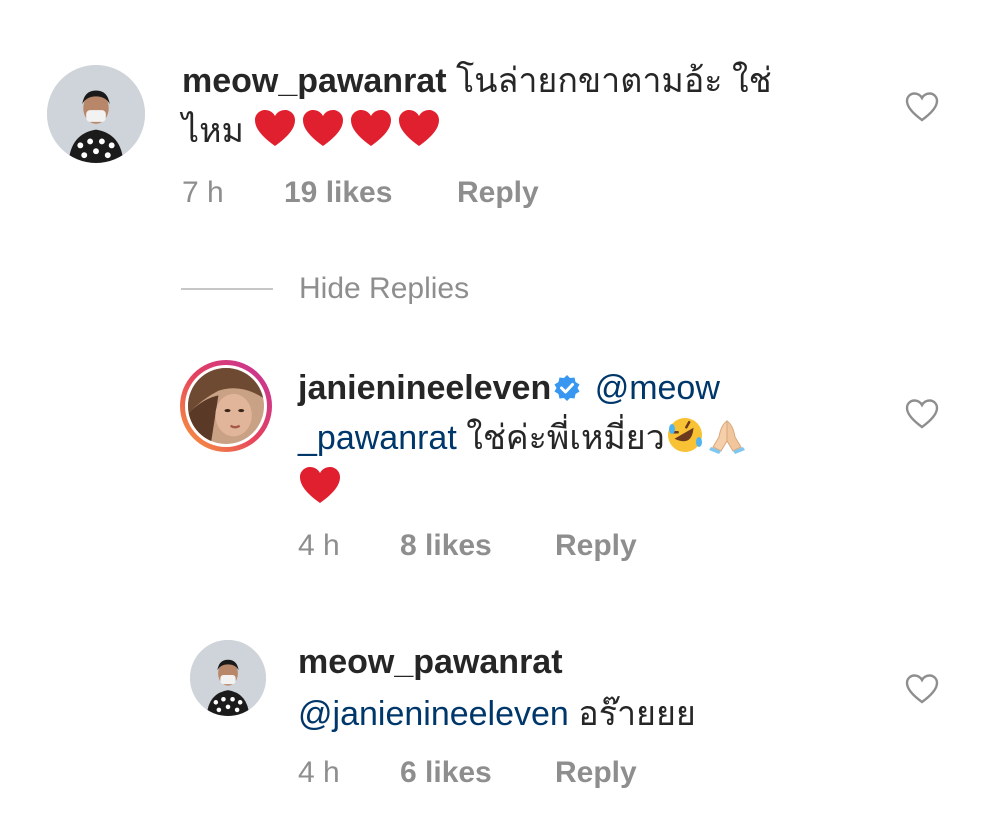  What do you see at coordinates (684, 435) in the screenshot?
I see `rolling-laughing-emoji` at bounding box center [684, 435].